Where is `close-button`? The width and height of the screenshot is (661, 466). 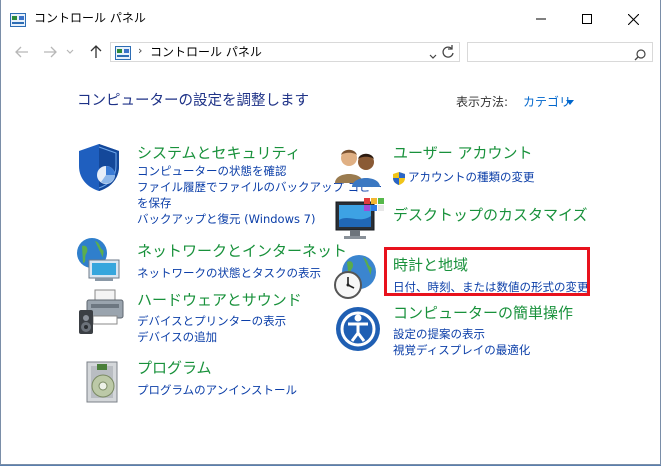 close-button is located at coordinates (633, 19).